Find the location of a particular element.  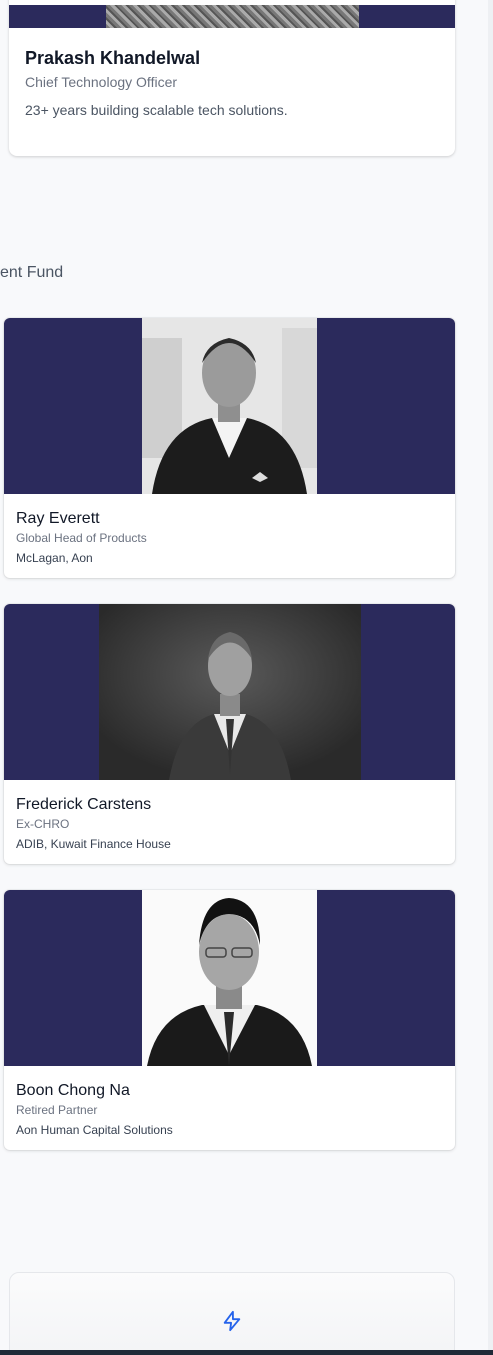

quick-action-card is located at coordinates (232, 1313).